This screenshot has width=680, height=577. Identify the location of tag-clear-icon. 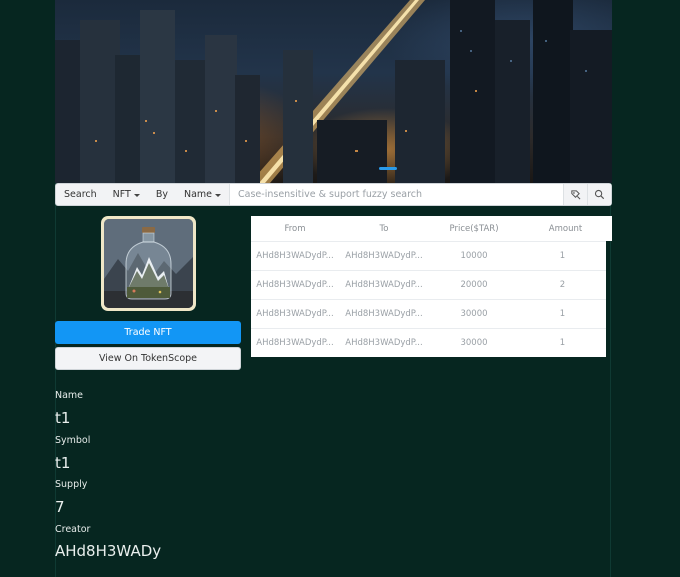
(576, 195).